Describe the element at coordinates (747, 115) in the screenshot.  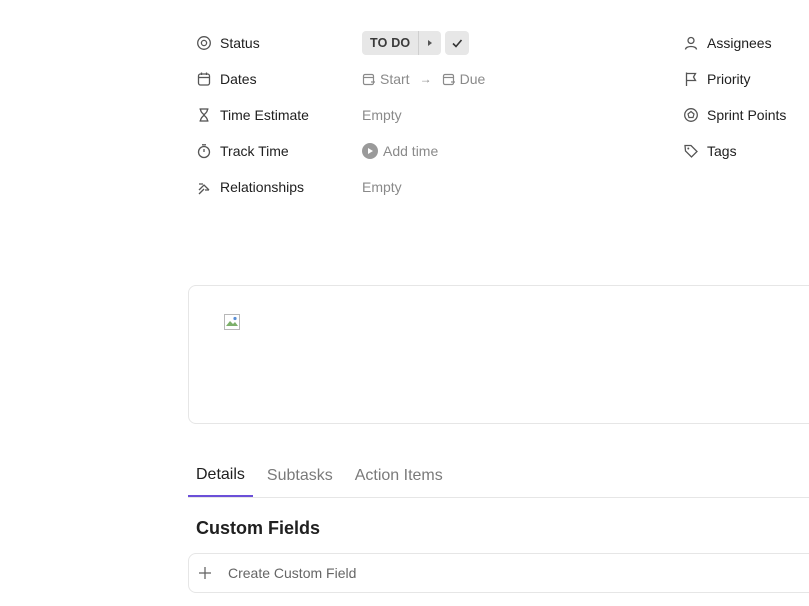
I see `field-label-sprint-points: Sprint Points` at that location.